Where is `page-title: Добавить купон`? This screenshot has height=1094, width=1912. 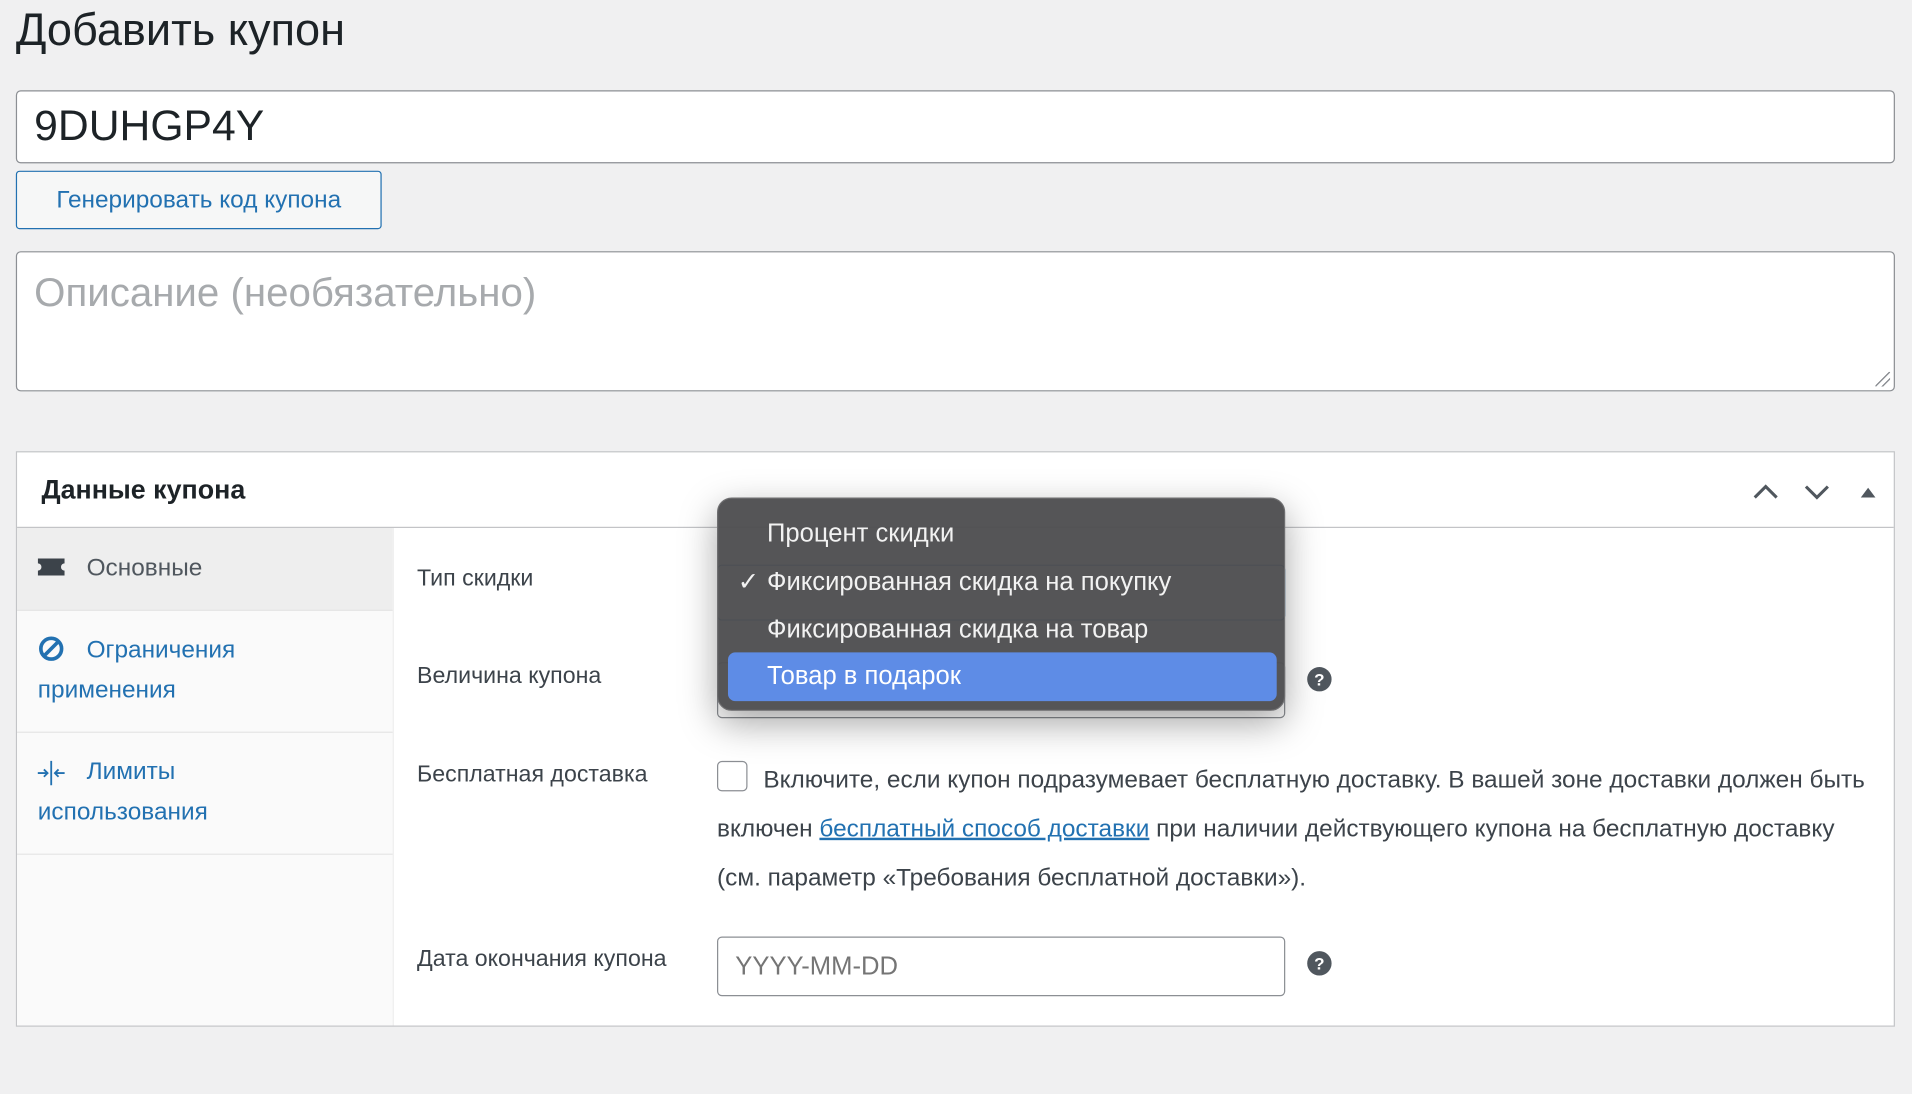
page-title: Добавить купон is located at coordinates (180, 29).